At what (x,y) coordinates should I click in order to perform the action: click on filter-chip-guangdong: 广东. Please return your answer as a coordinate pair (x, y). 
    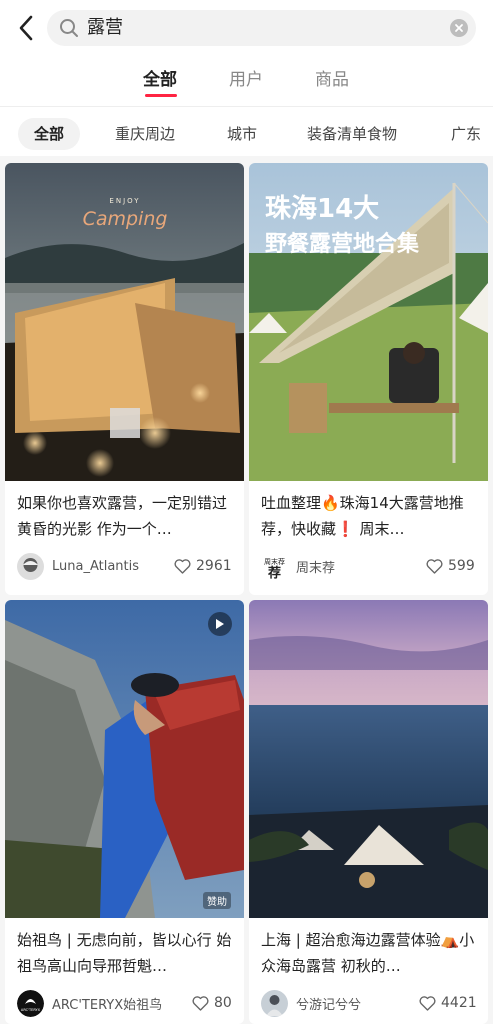
    Looking at the image, I should click on (466, 134).